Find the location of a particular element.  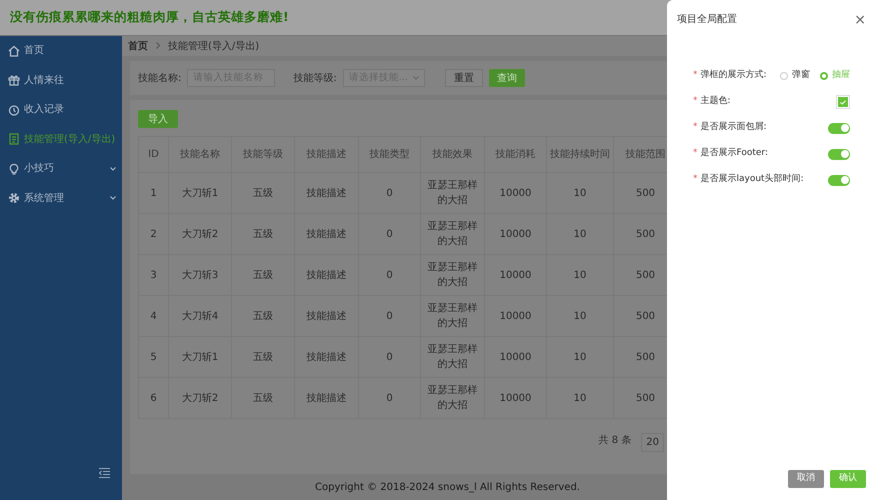

drawer-title: 项目全局配置 is located at coordinates (707, 19).